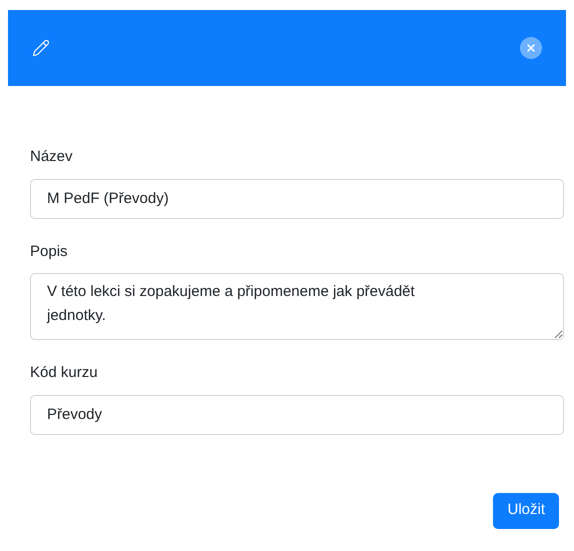  I want to click on description-field: V této lekci si zopakujeme a připomeneme jak převádět jednotky., so click(297, 306).